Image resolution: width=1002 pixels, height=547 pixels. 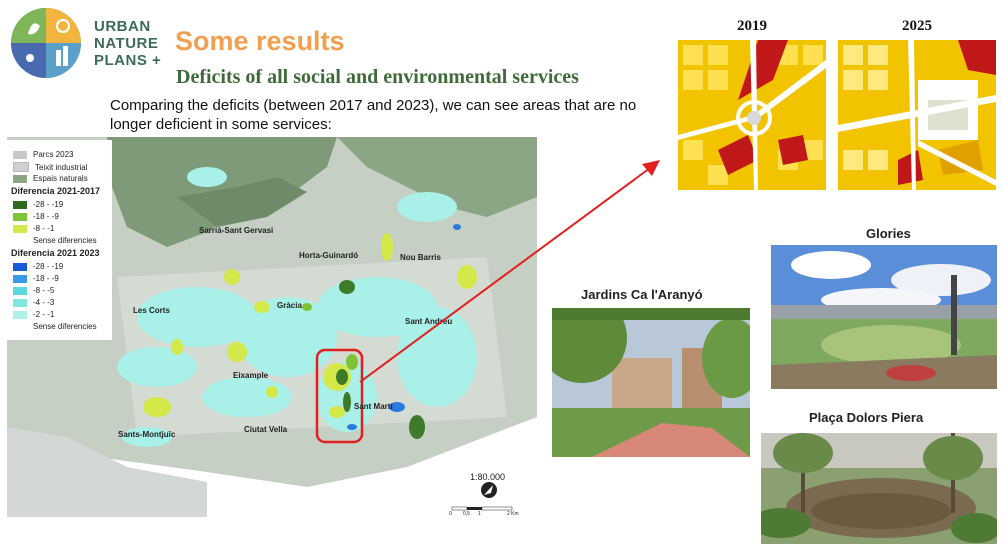 I want to click on map-2025, so click(x=917, y=115).